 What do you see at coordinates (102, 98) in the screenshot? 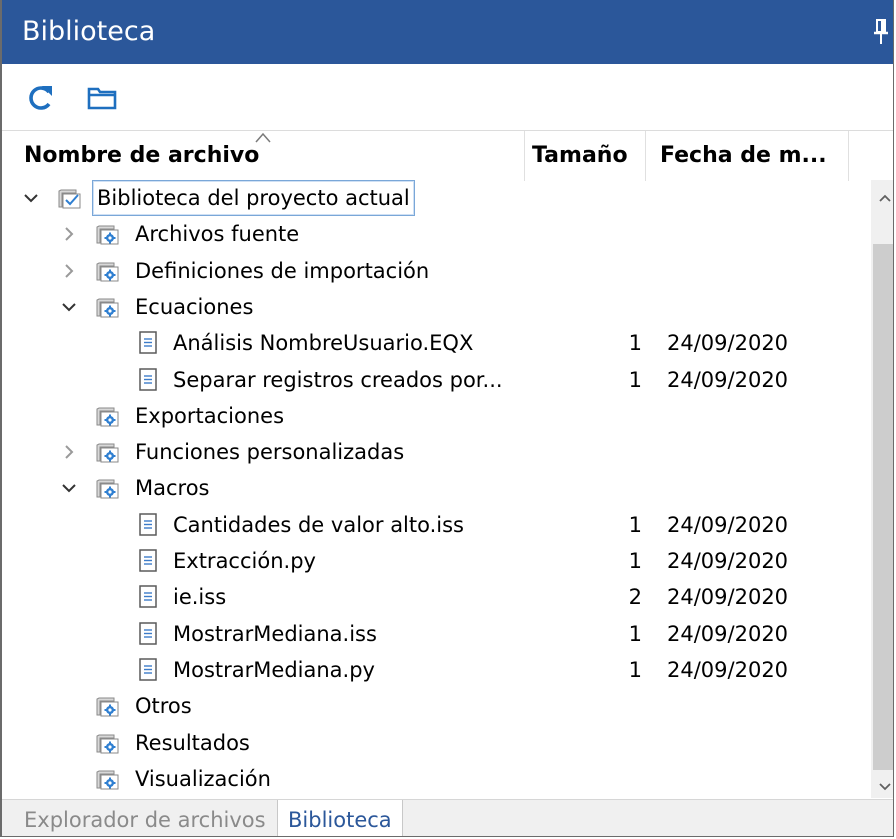
I see `folder-icon` at bounding box center [102, 98].